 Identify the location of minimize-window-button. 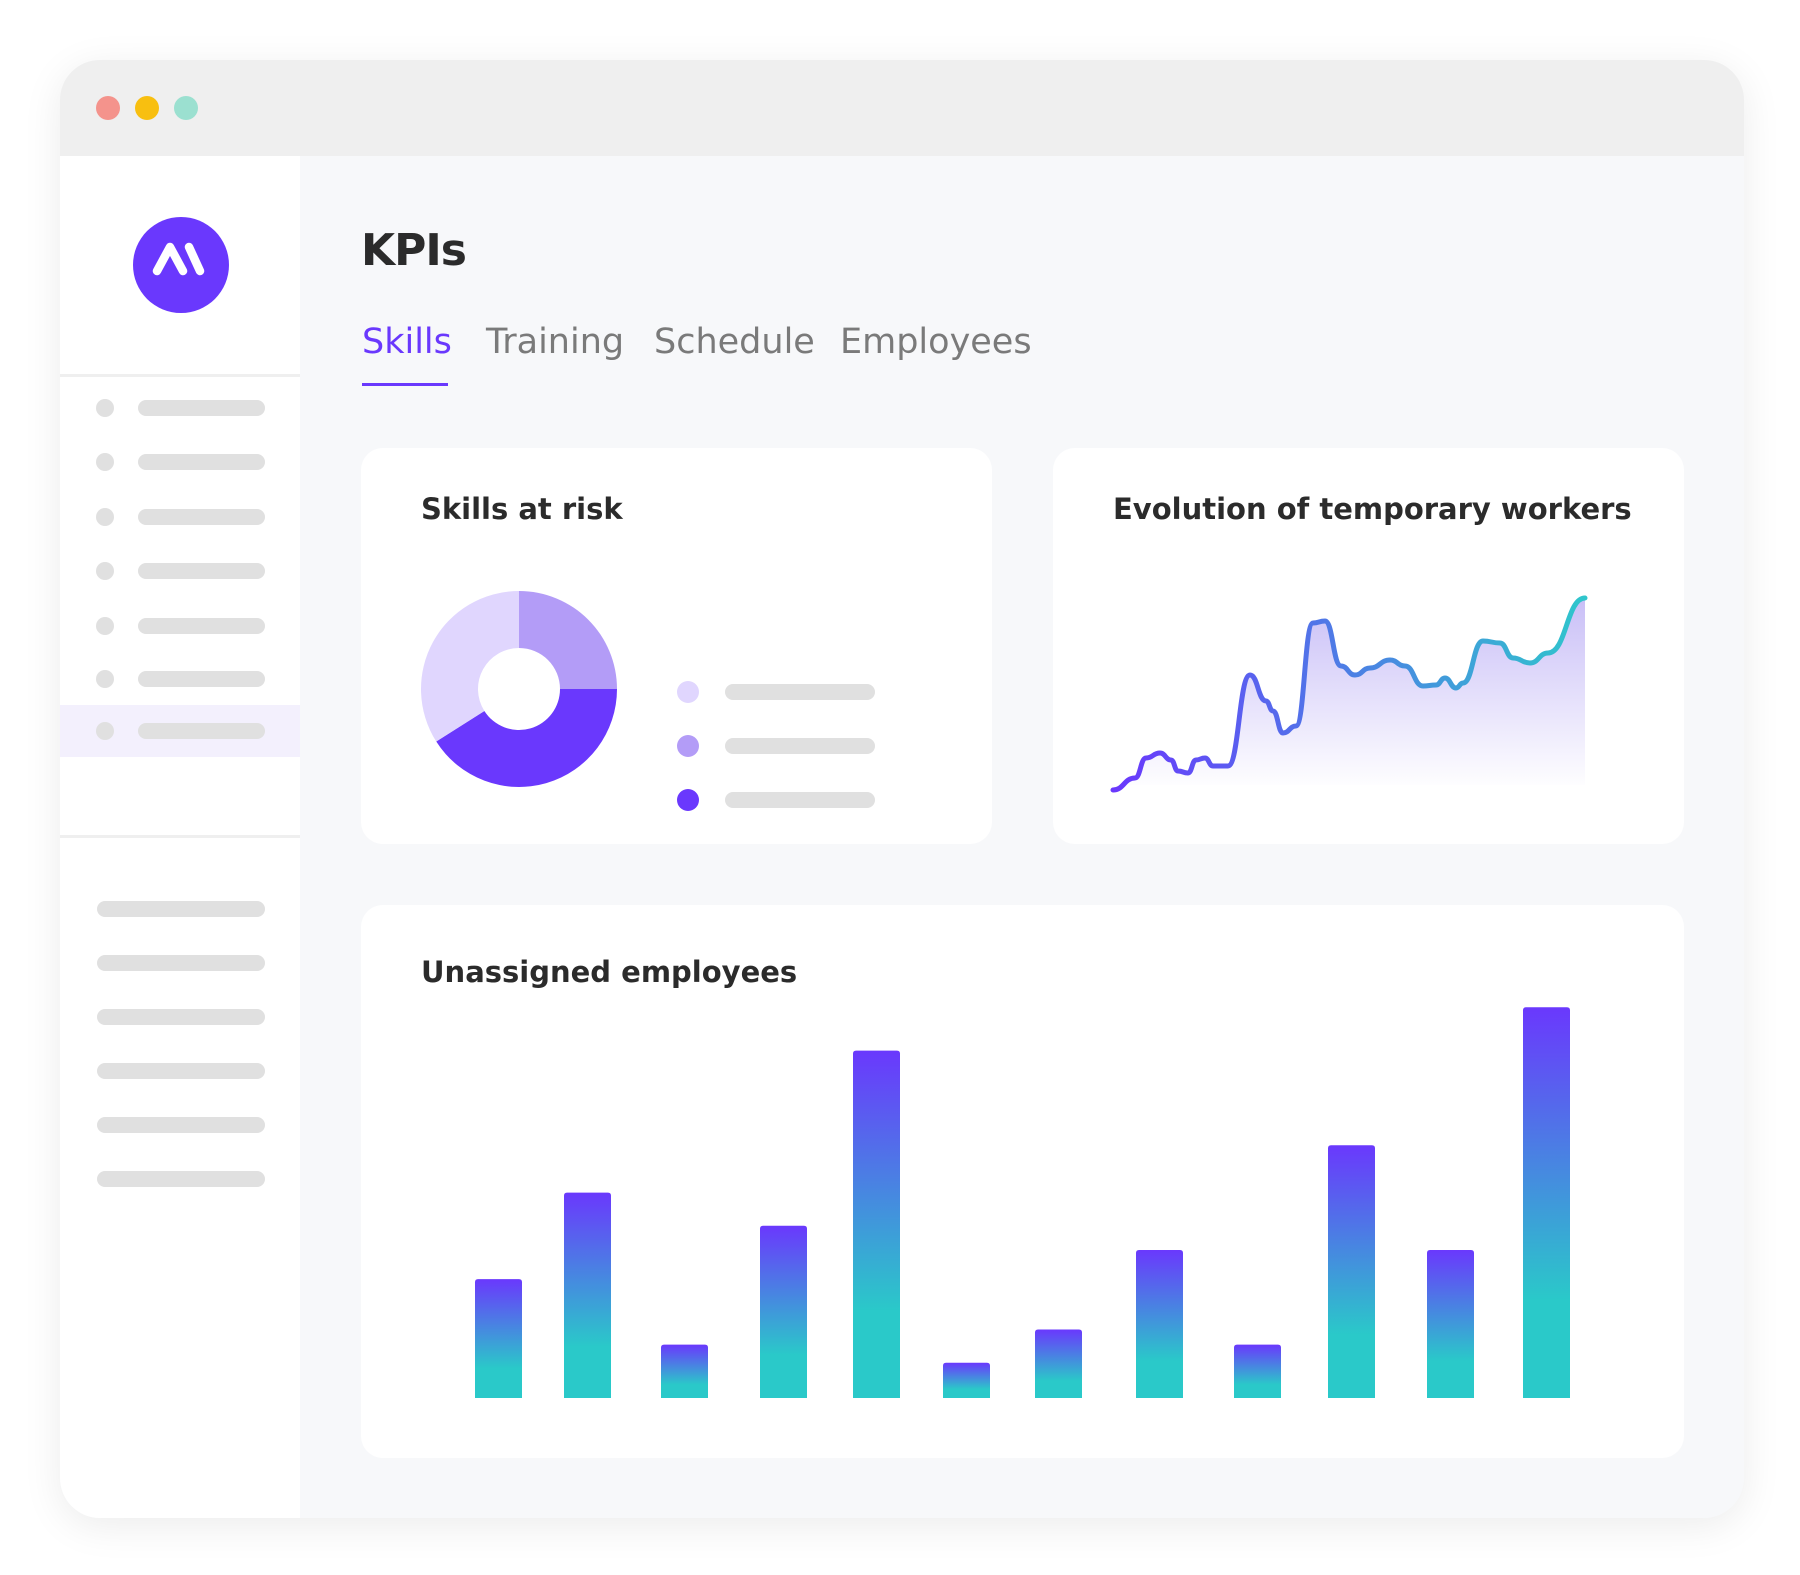
(147, 108).